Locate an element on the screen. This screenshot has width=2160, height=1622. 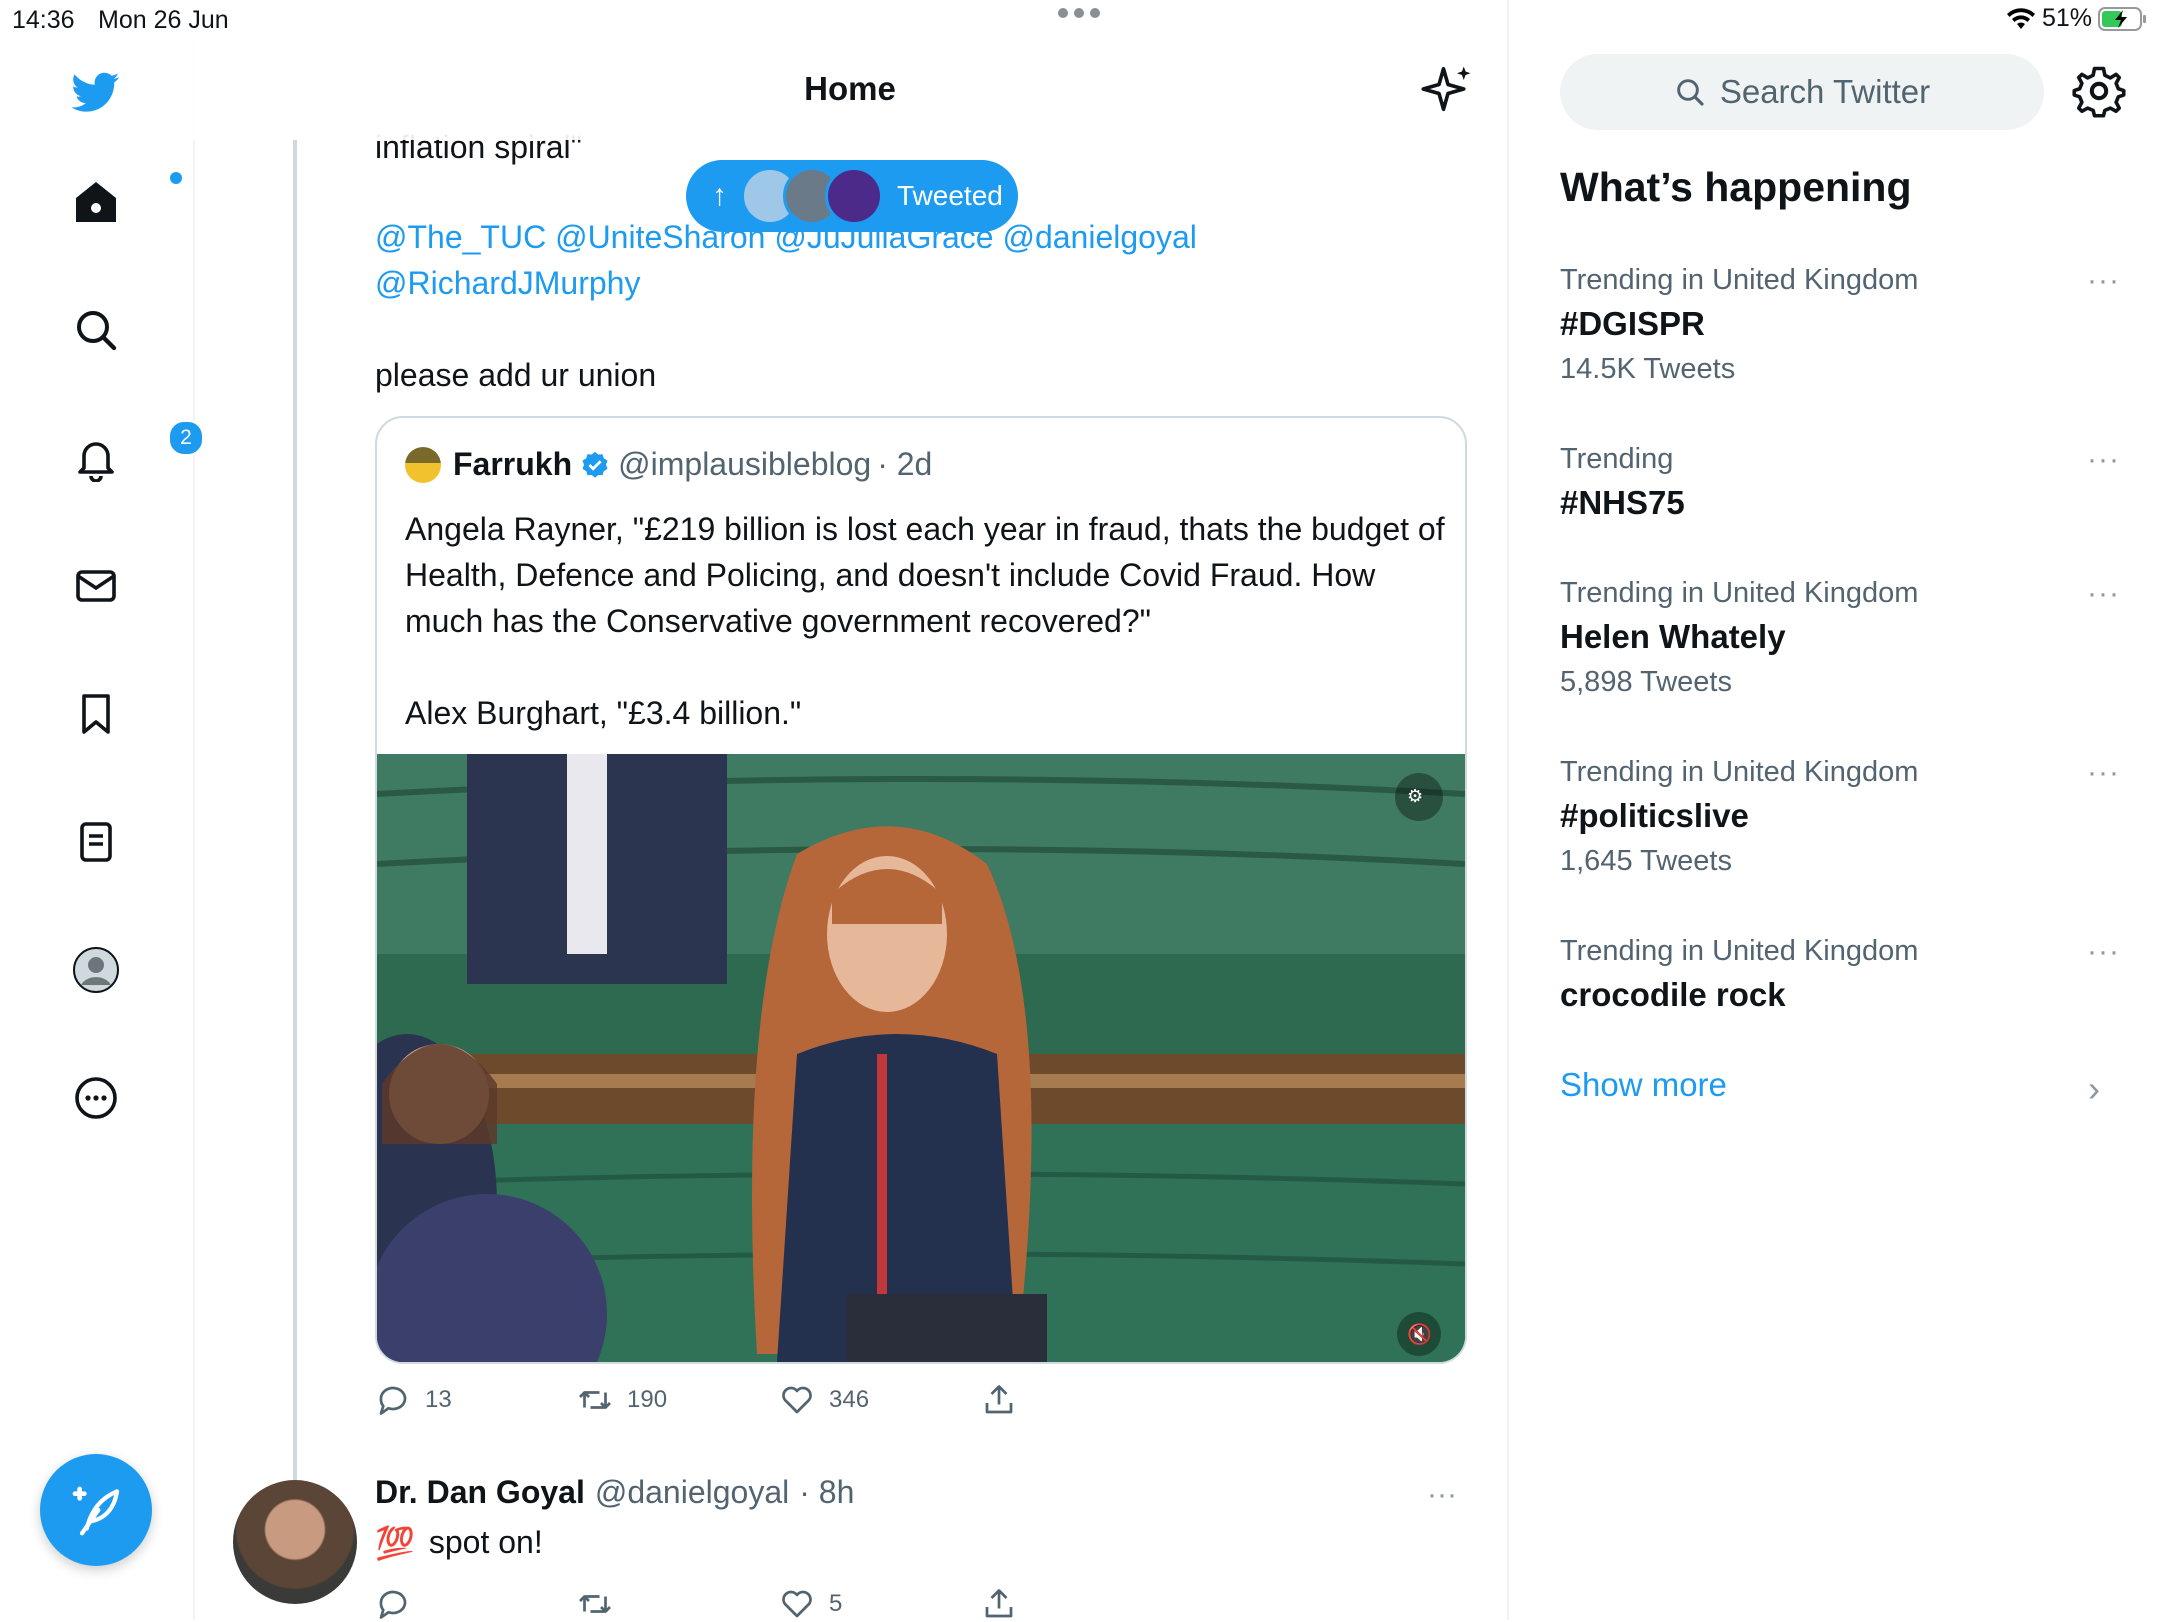
hundred-points-emoji: 💯 is located at coordinates (395, 1543).